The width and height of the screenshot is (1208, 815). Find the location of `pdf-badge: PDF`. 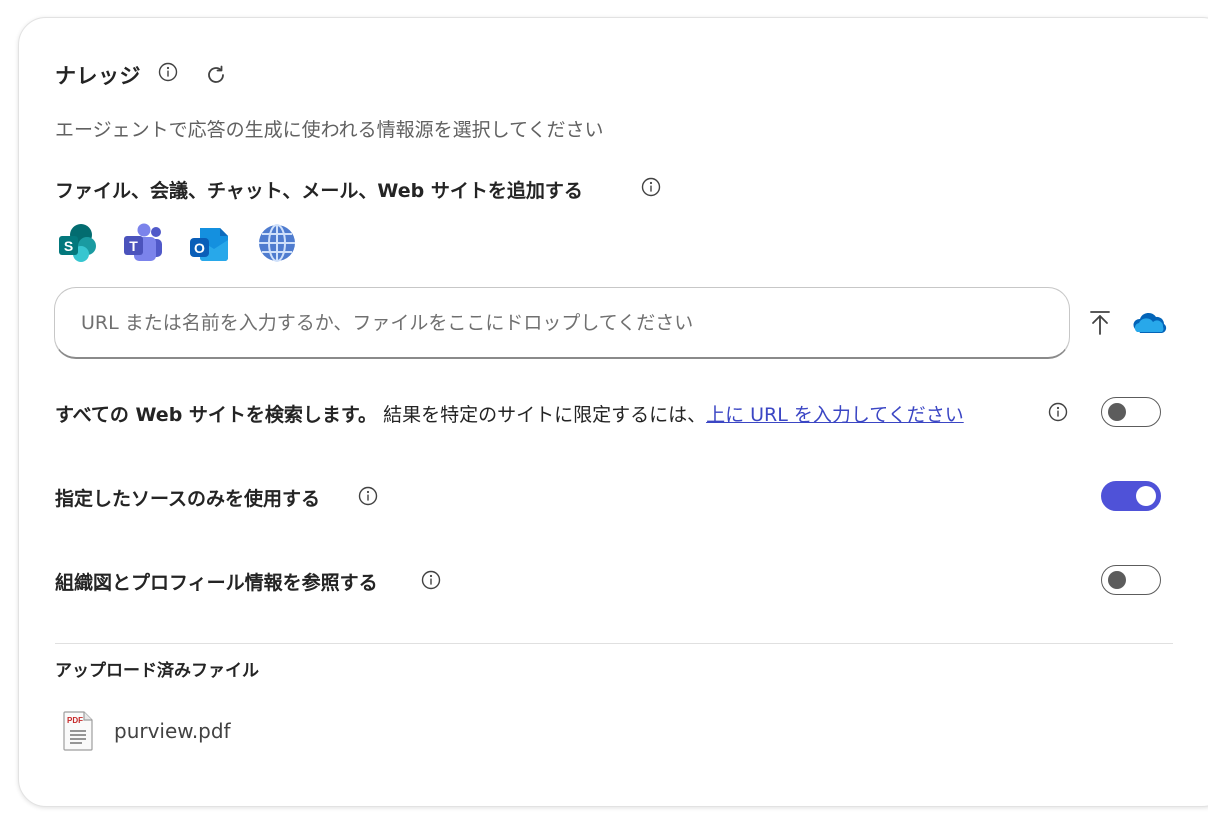

pdf-badge: PDF is located at coordinates (75, 720).